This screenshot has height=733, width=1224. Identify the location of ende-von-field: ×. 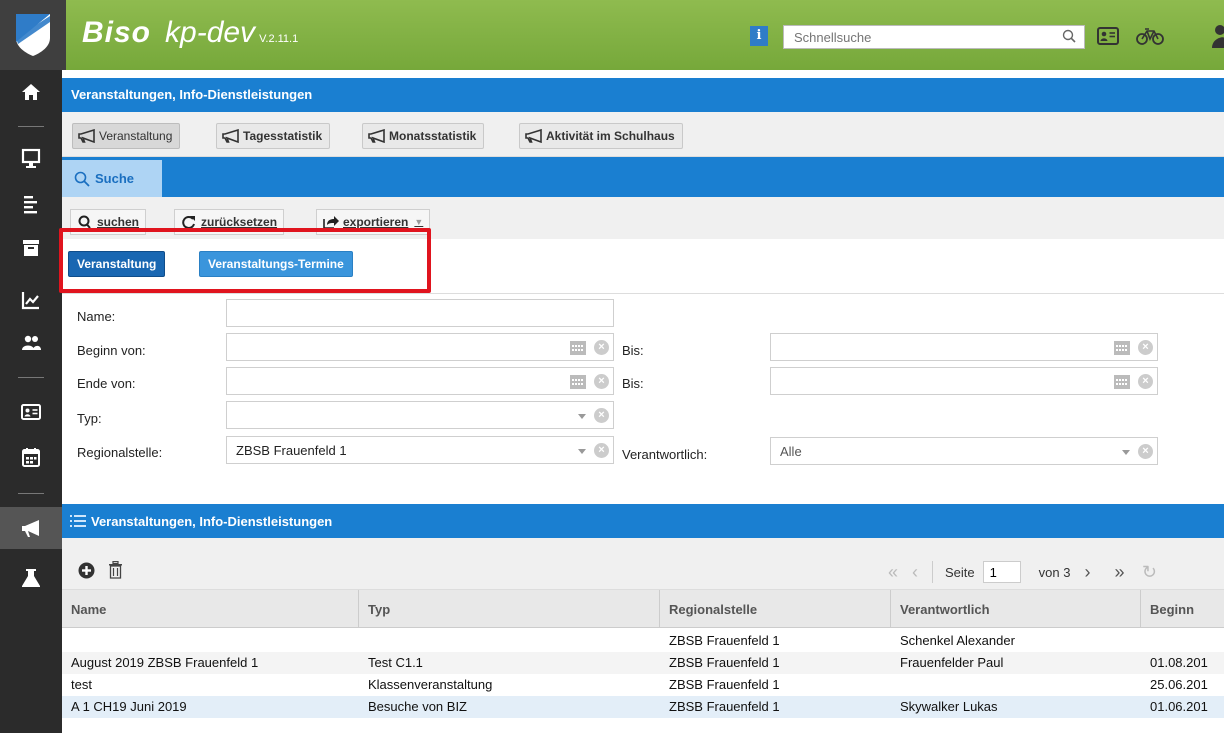
(420, 381).